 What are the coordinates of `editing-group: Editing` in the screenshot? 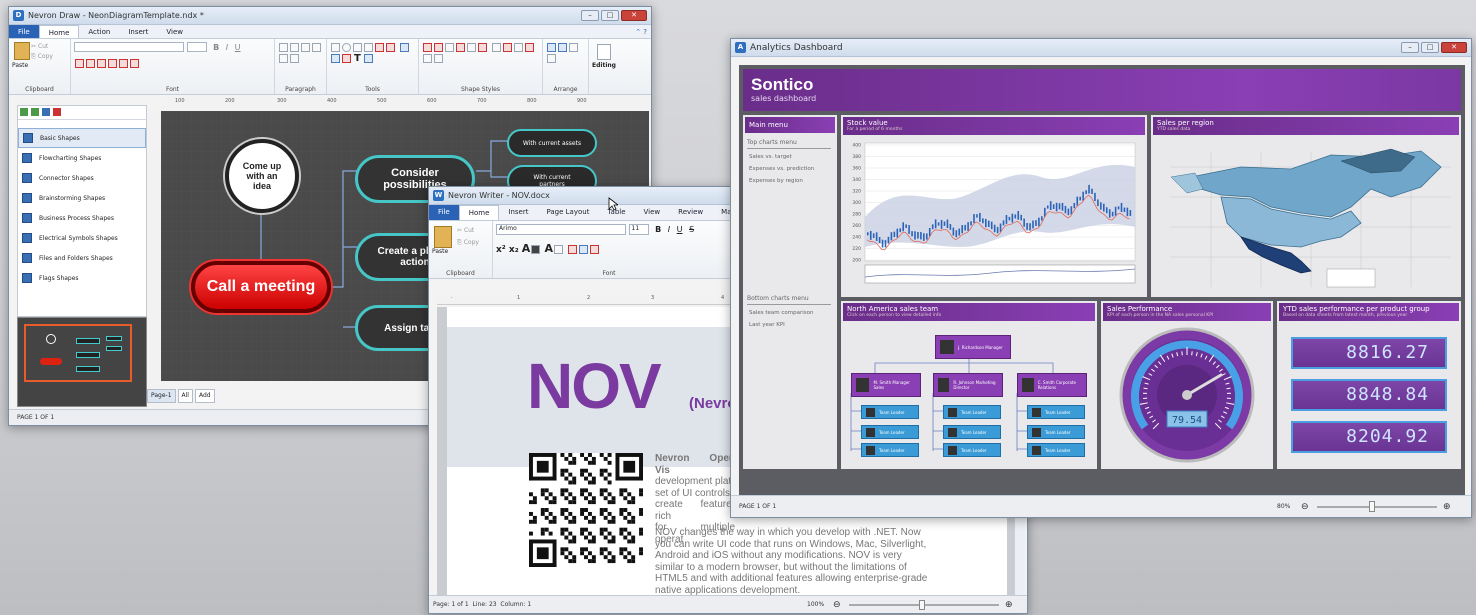 It's located at (604, 66).